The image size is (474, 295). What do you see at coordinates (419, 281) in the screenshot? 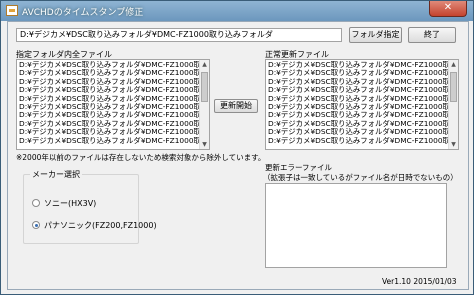
I see `version-label: Ver1.10 2015/01/03` at bounding box center [419, 281].